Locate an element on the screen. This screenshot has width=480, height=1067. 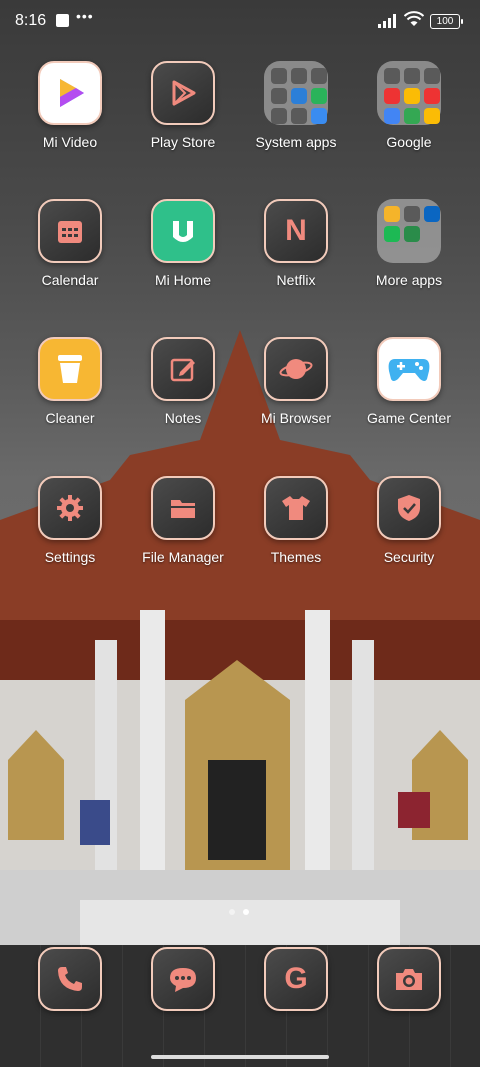
app-label: Google is located at coordinates (409, 142).